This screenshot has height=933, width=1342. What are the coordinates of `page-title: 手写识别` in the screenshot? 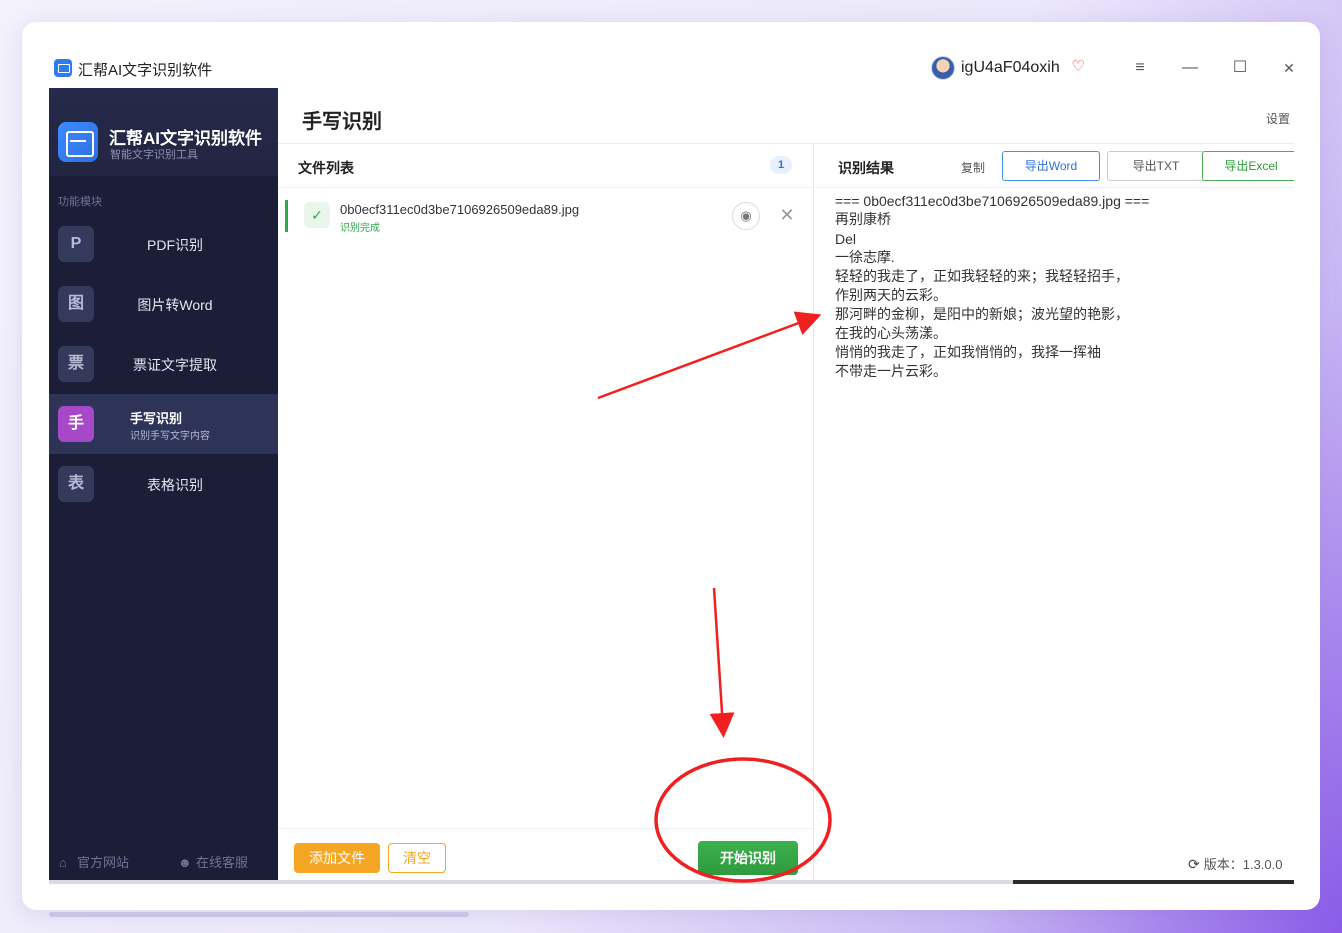 It's located at (342, 122).